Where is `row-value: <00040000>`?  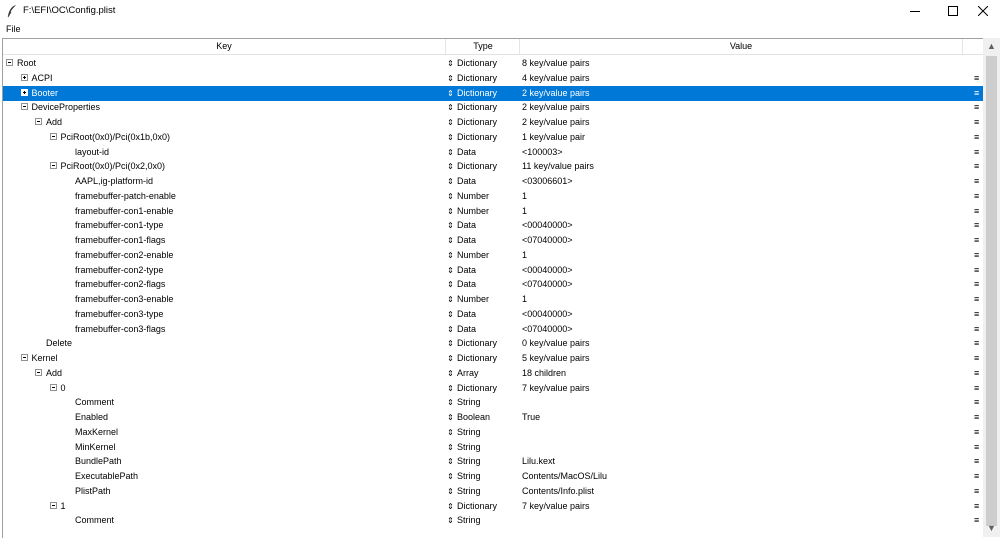 row-value: <00040000> is located at coordinates (547, 270).